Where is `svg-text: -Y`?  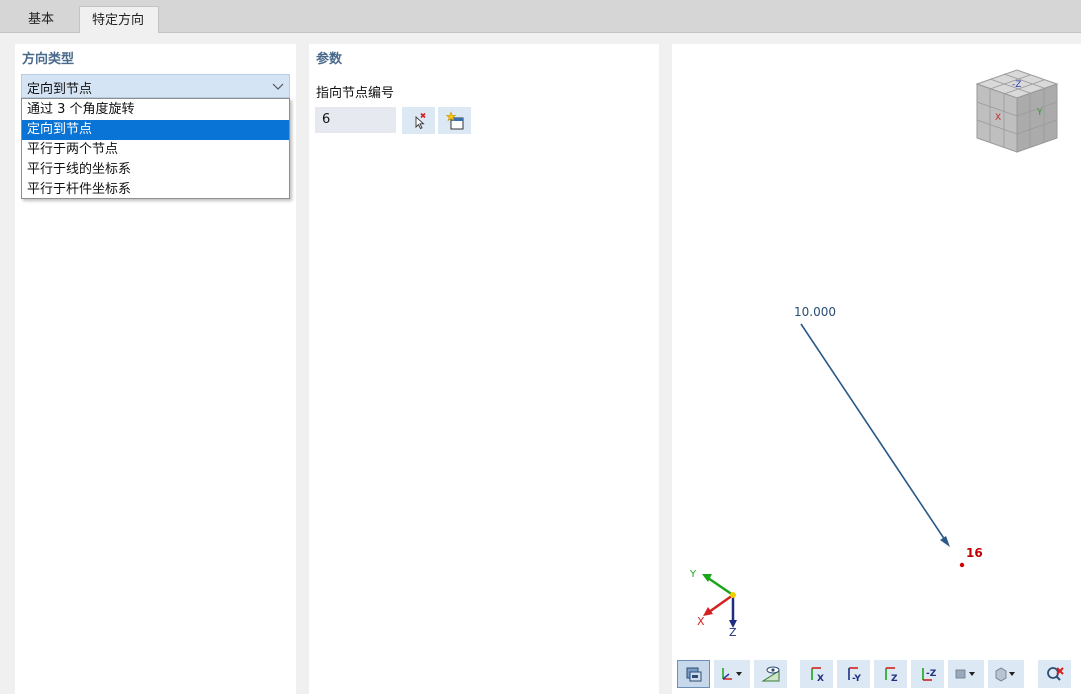
svg-text: -Y is located at coordinates (856, 678).